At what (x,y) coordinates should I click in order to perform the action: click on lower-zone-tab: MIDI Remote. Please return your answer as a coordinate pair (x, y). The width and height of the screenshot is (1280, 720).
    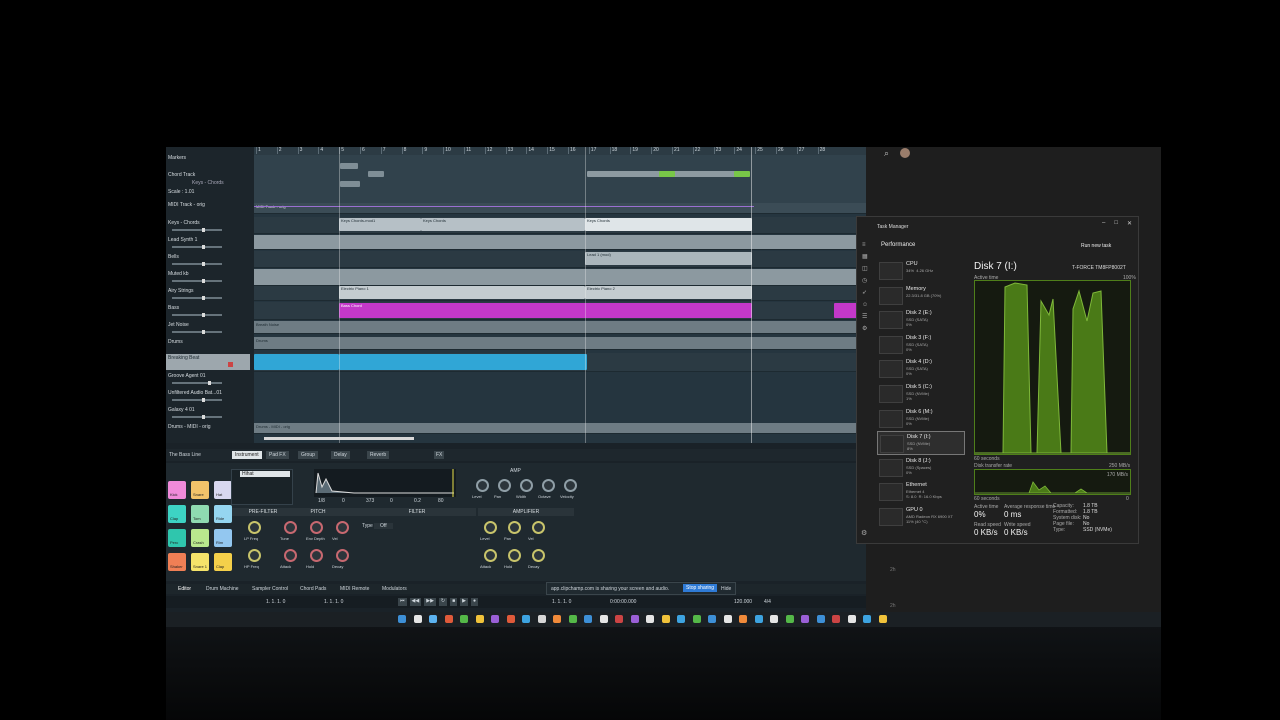
    Looking at the image, I should click on (354, 589).